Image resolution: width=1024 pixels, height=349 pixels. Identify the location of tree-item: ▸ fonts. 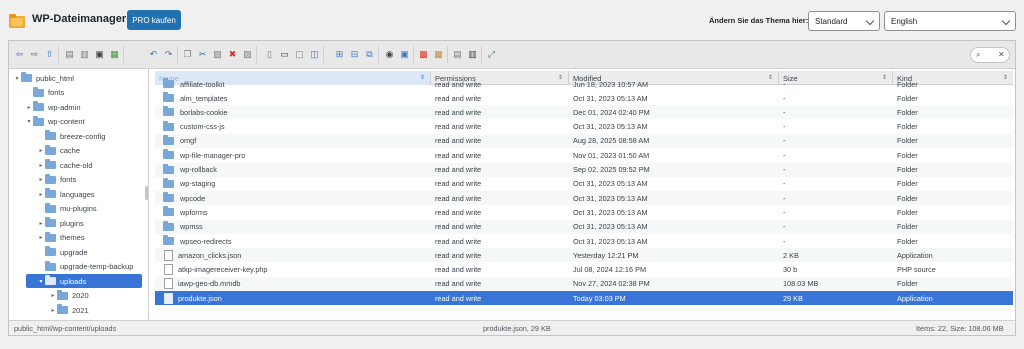
(56, 180).